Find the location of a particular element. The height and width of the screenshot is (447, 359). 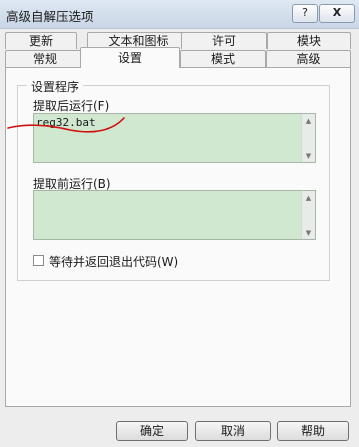

wait-exit-code-label: 等待并返回退出代码(W) is located at coordinates (113, 261).